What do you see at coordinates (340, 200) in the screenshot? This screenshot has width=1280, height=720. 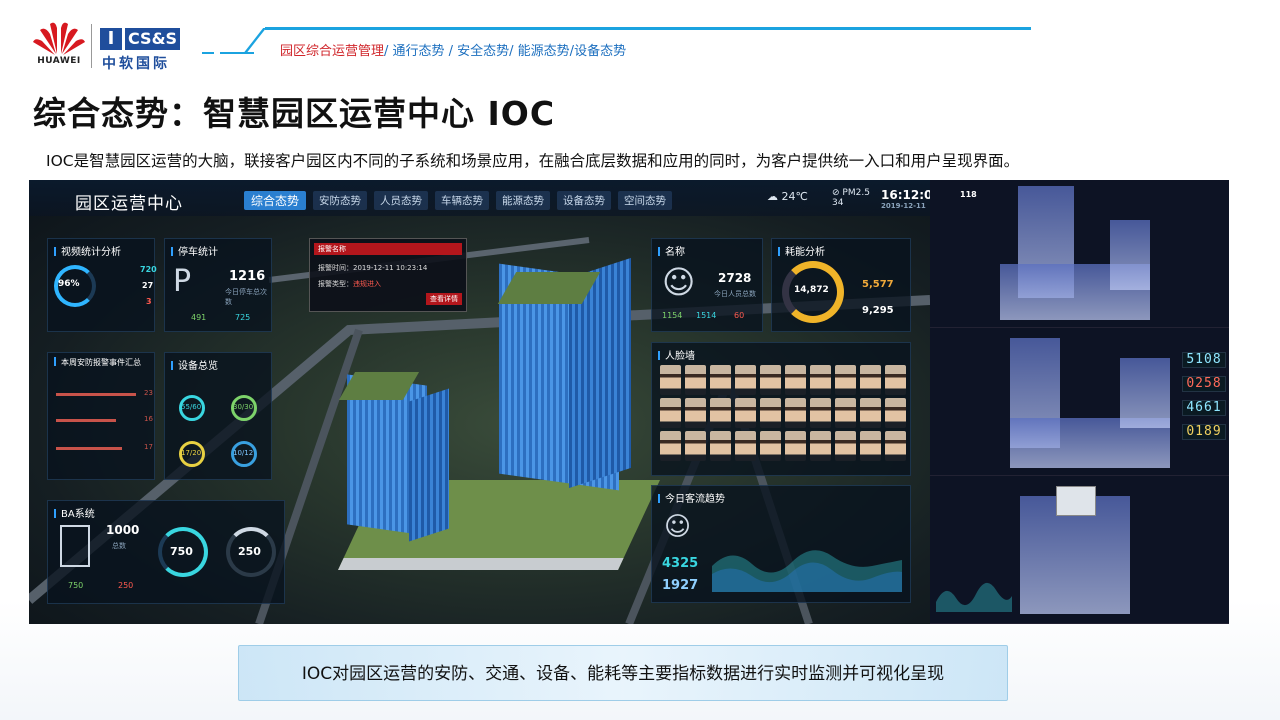 I see `tab-security: 安防态势` at bounding box center [340, 200].